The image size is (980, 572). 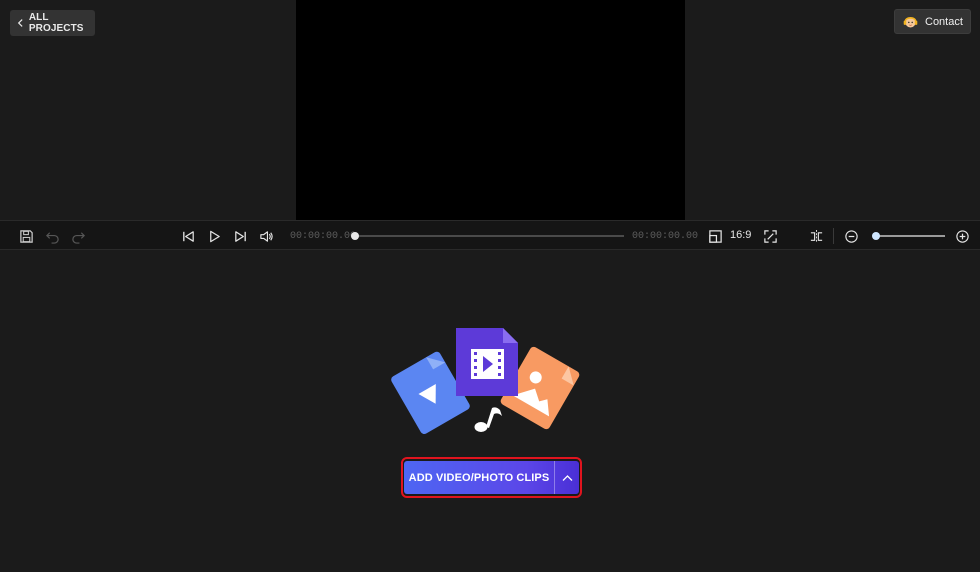 What do you see at coordinates (56, 23) in the screenshot?
I see `all-projects-label: ALL PROJECTS` at bounding box center [56, 23].